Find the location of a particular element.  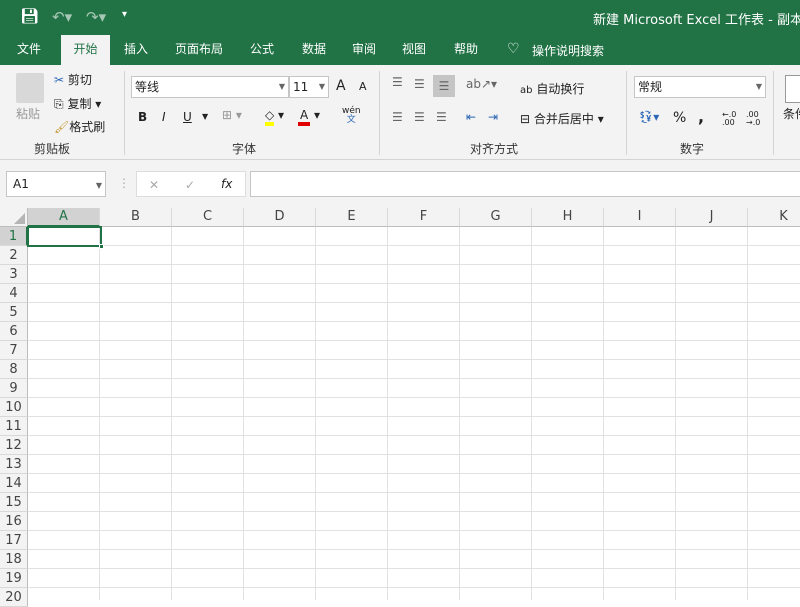

active-cell-a1 is located at coordinates (65, 237).